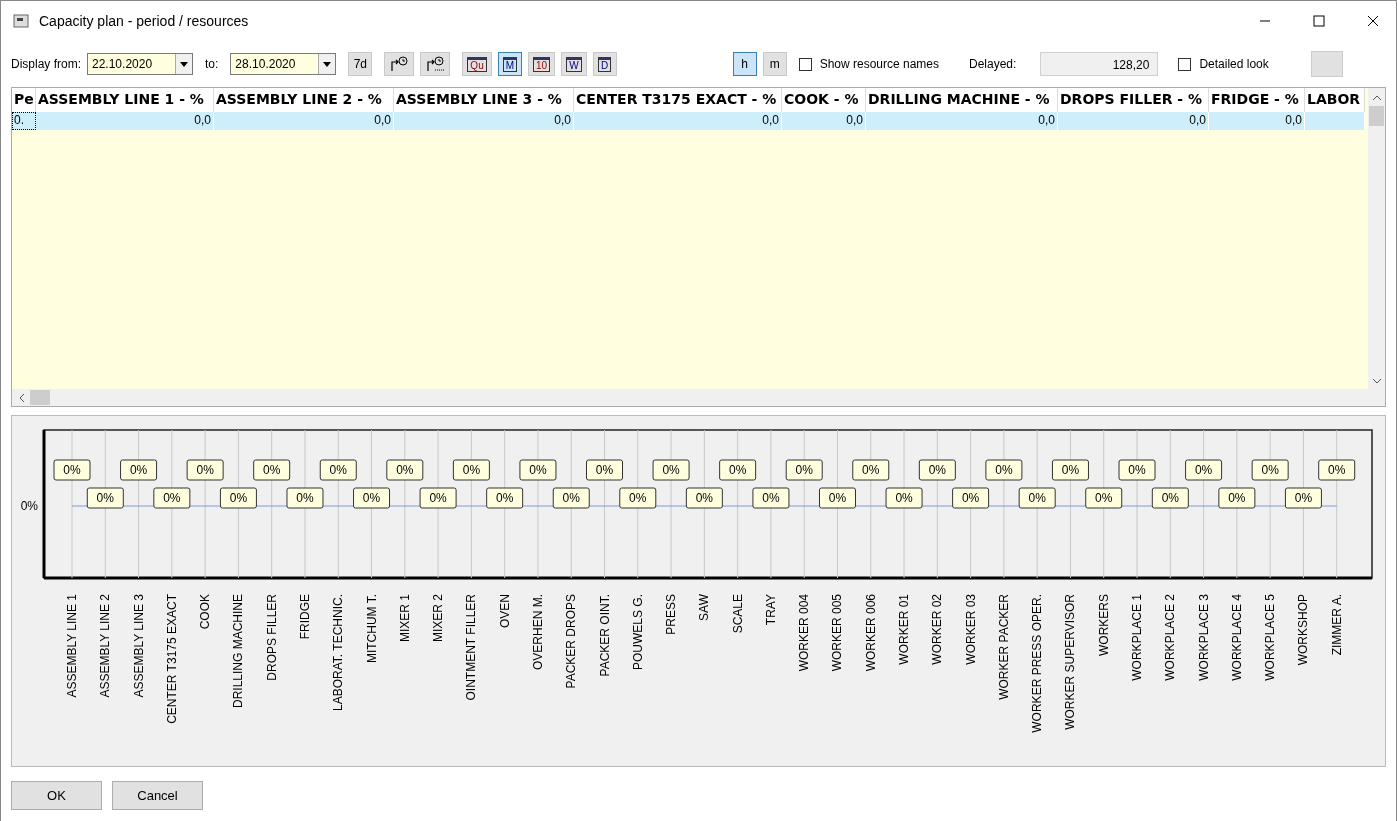 The image size is (1397, 821). What do you see at coordinates (1319, 21) in the screenshot?
I see `maximize-icon` at bounding box center [1319, 21].